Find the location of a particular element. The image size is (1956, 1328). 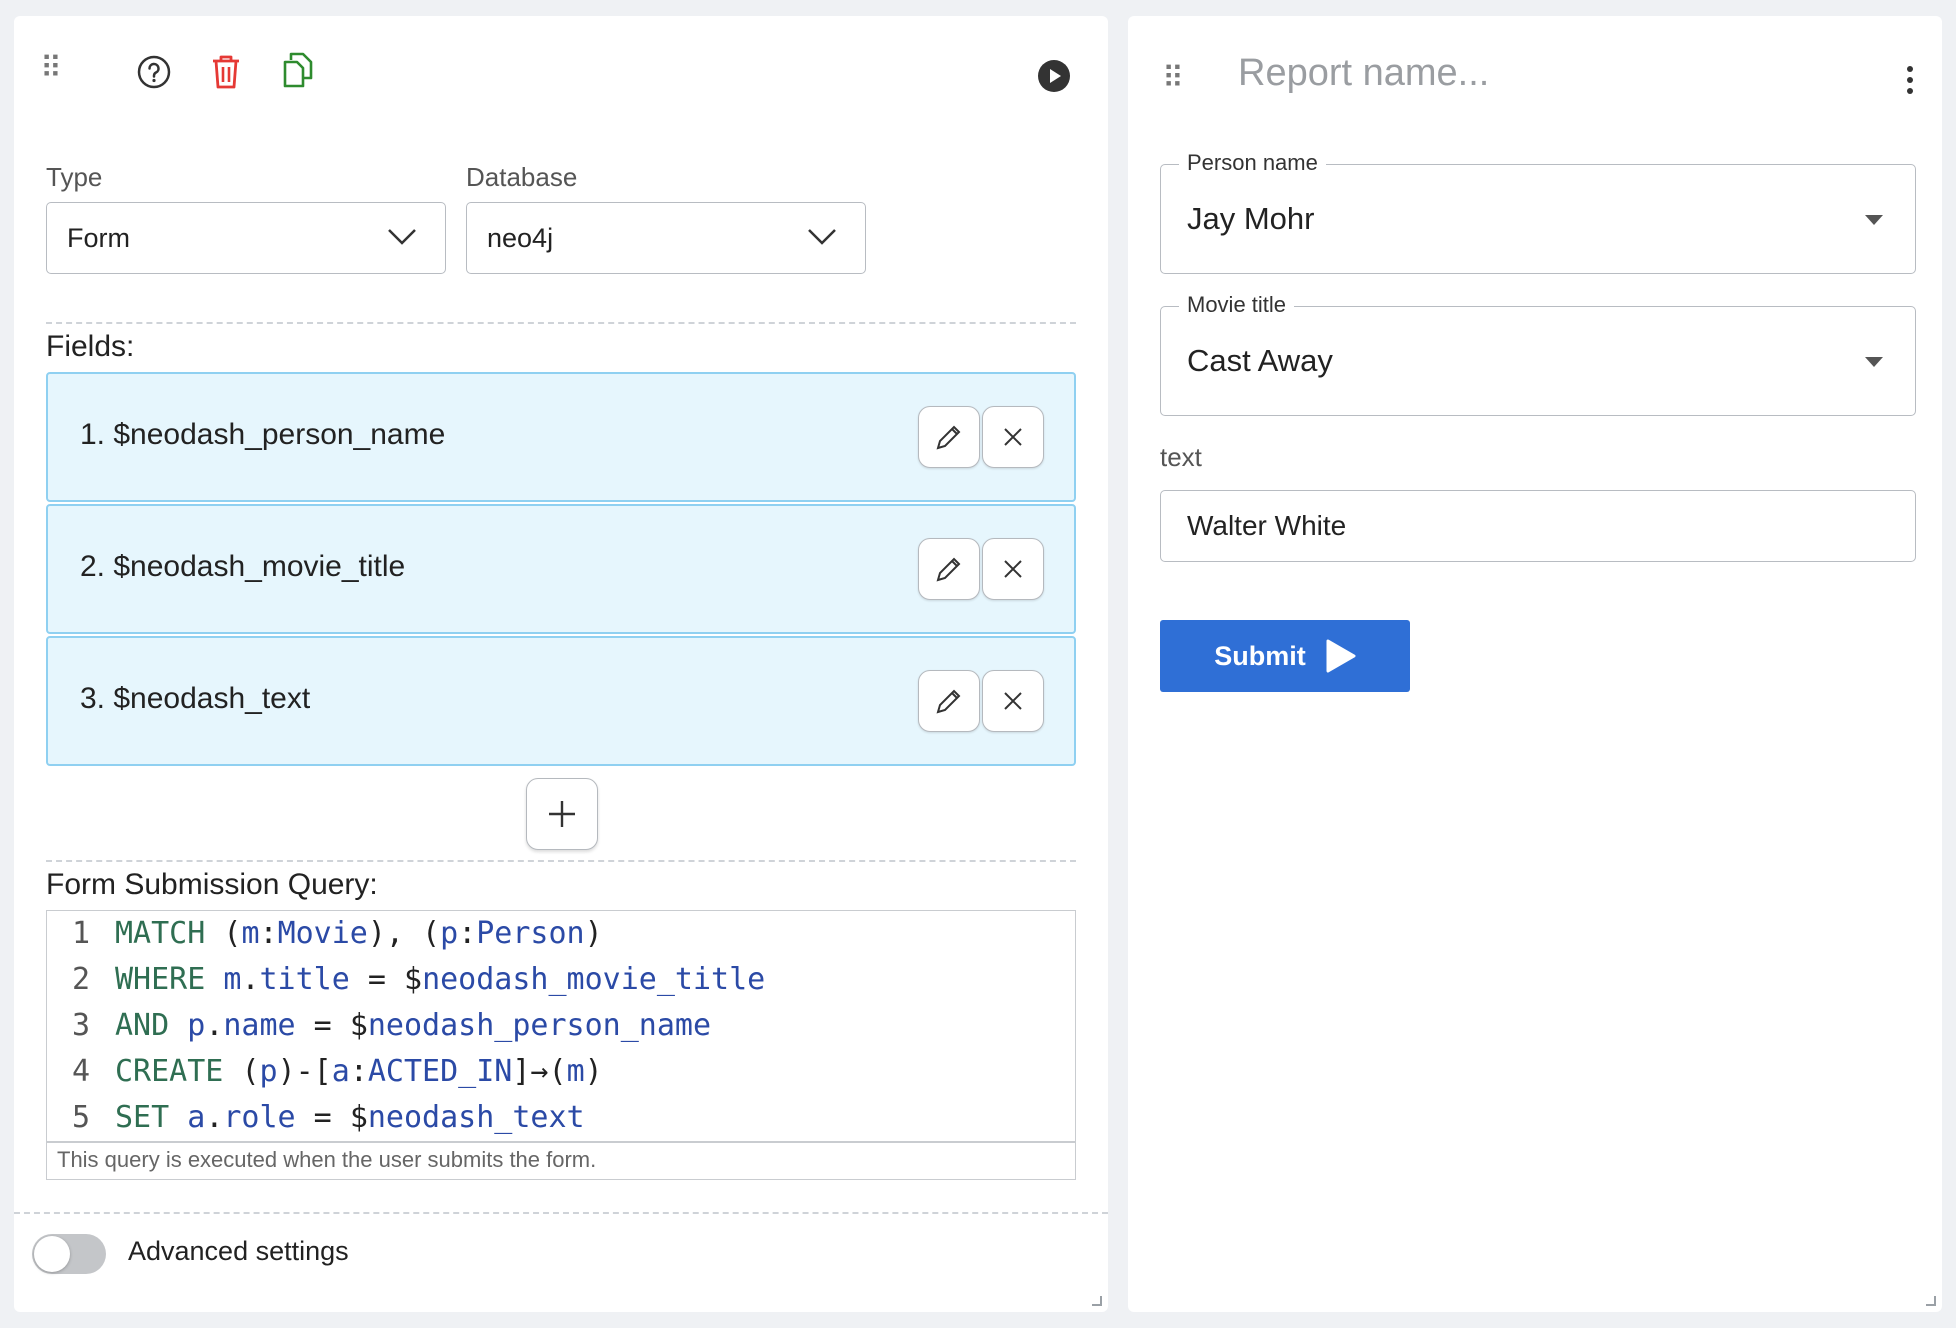

field-item: 3. $neodash_text is located at coordinates (561, 701).